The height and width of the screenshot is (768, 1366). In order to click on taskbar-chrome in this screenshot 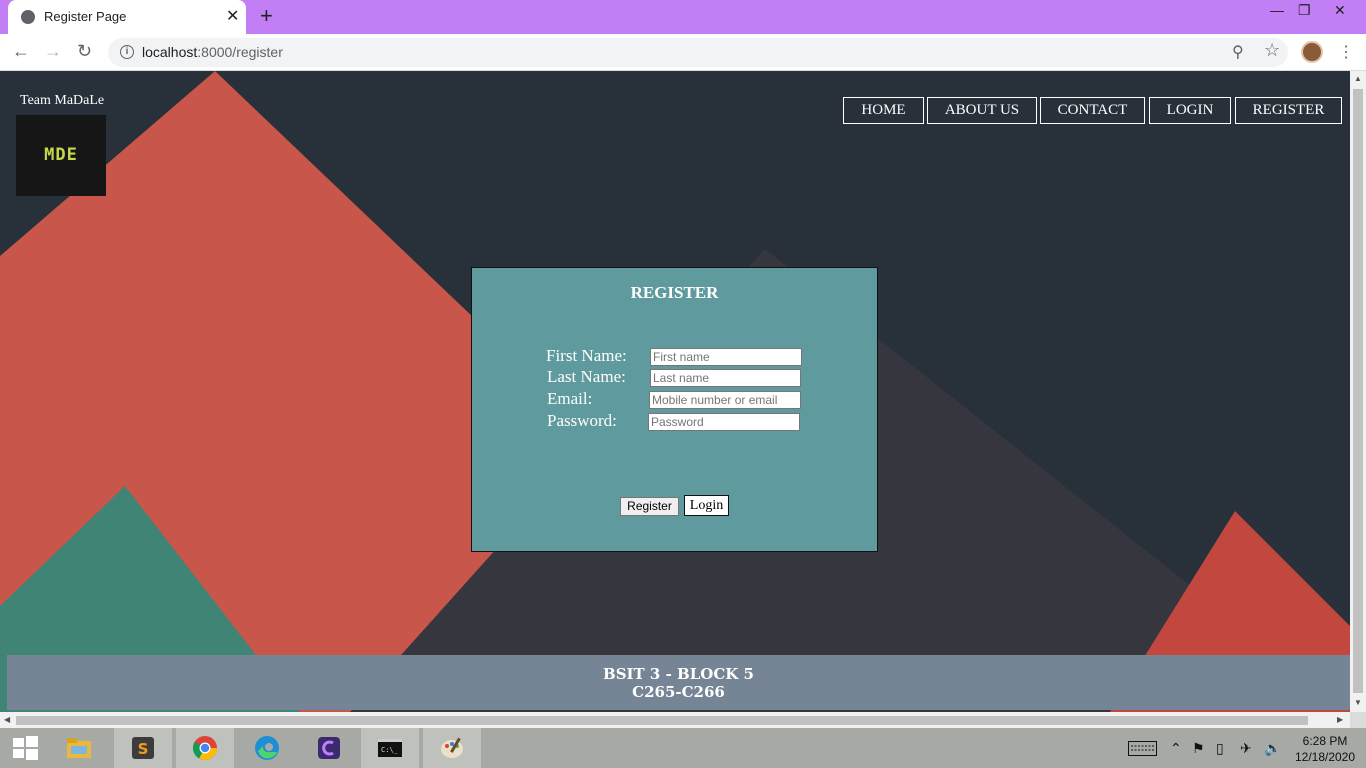, I will do `click(205, 748)`.